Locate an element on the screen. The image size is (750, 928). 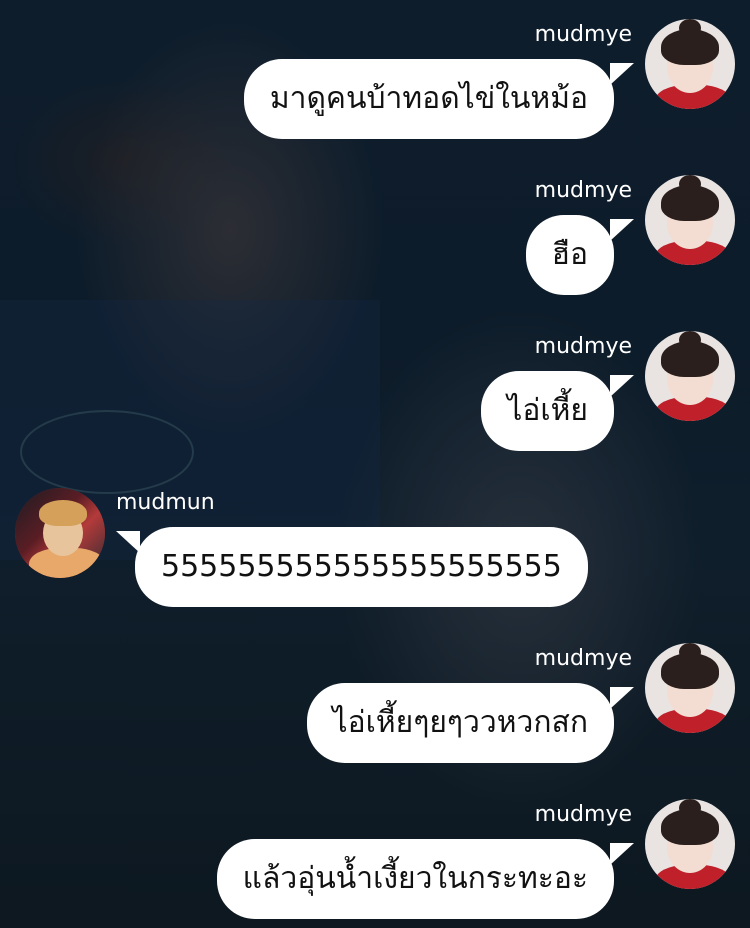
message-bubble: ไอ่เหี้ยๆยๆววหวกสก is located at coordinates (460, 723).